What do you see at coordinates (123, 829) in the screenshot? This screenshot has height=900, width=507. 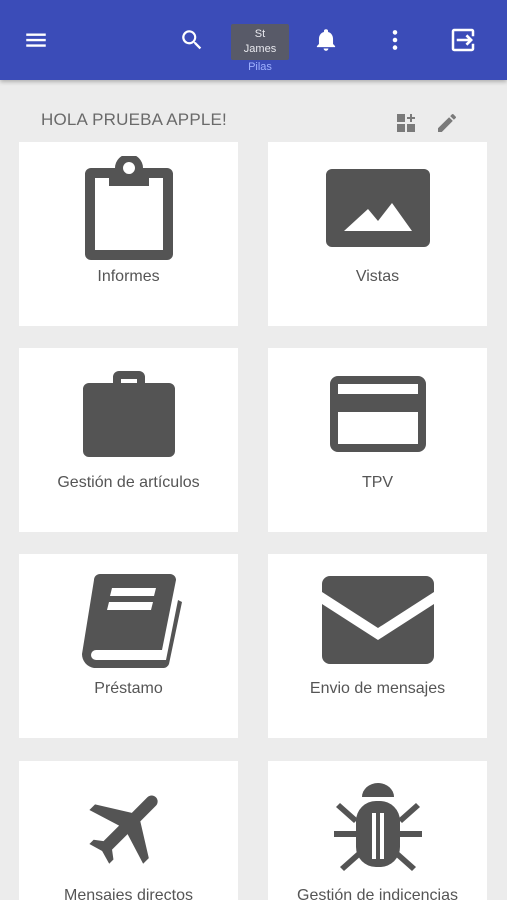 I see `airplane-icon` at bounding box center [123, 829].